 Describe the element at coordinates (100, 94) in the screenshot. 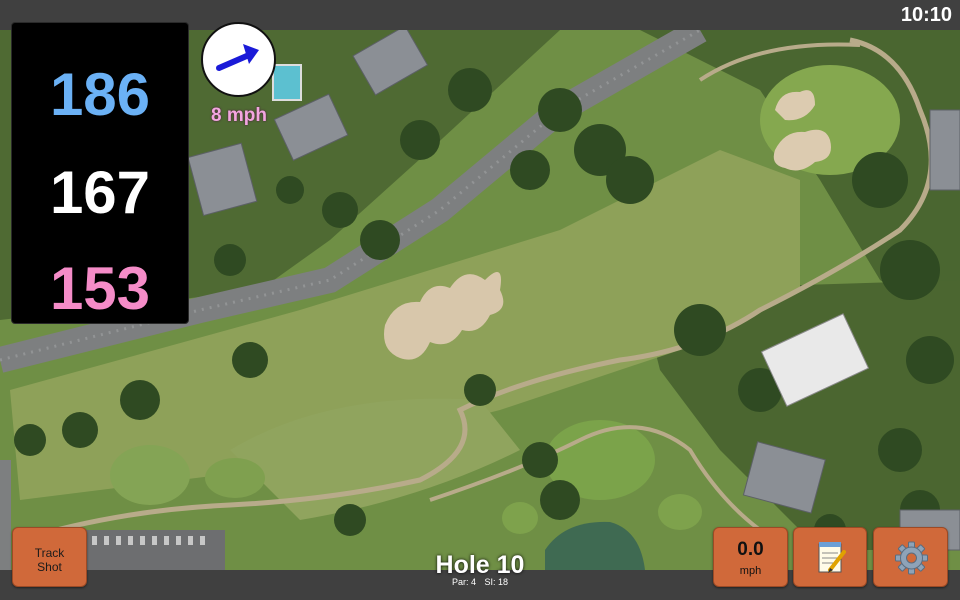

I see `back-distance: 186` at that location.